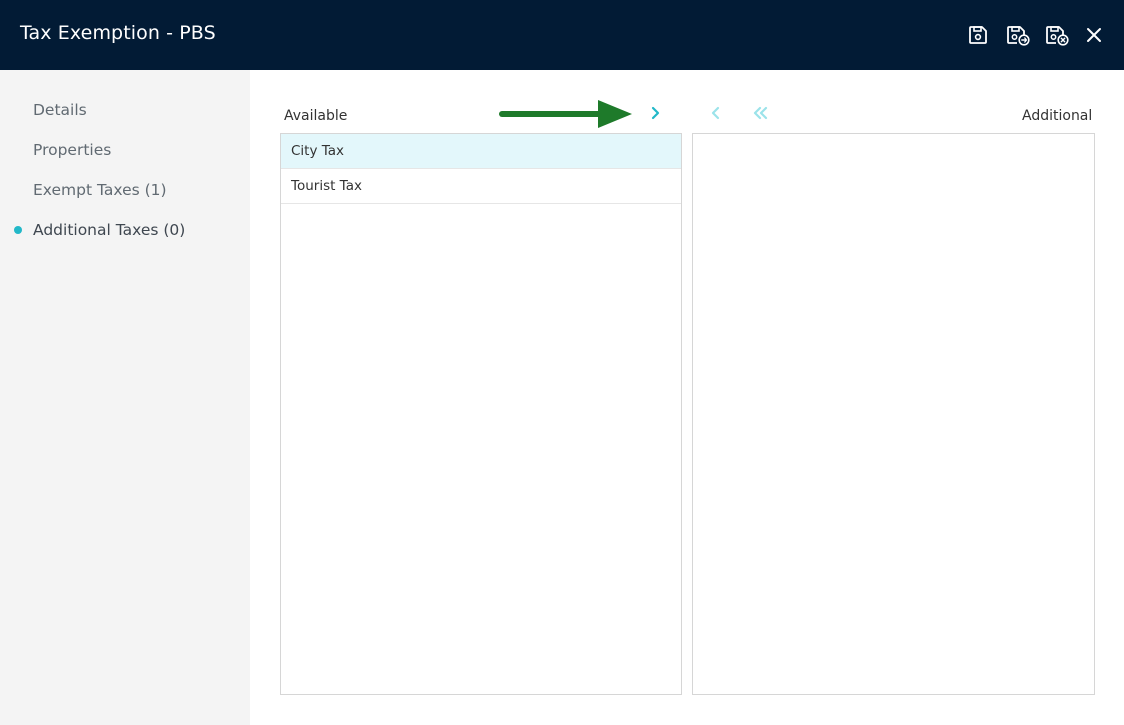 The height and width of the screenshot is (725, 1124). Describe the element at coordinates (481, 151) in the screenshot. I see `list-item: City Tax` at that location.